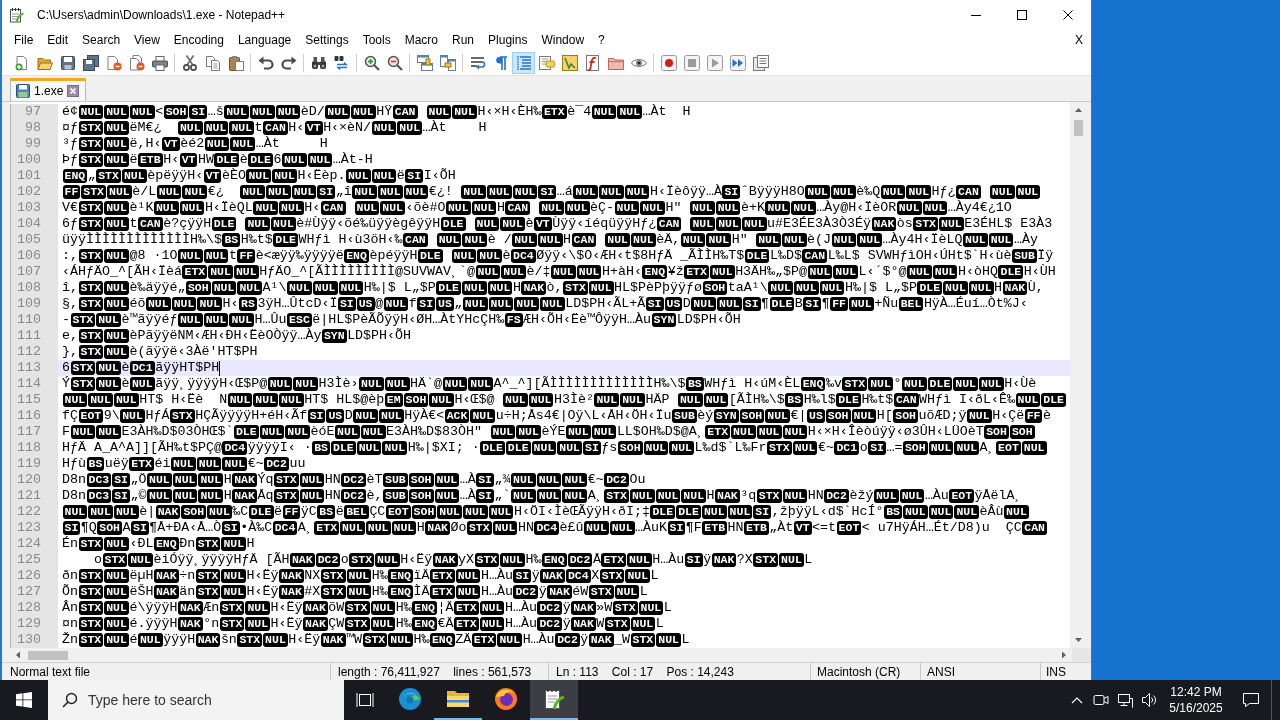  What do you see at coordinates (116, 464) in the screenshot?
I see `line-text: uëÿ` at bounding box center [116, 464].